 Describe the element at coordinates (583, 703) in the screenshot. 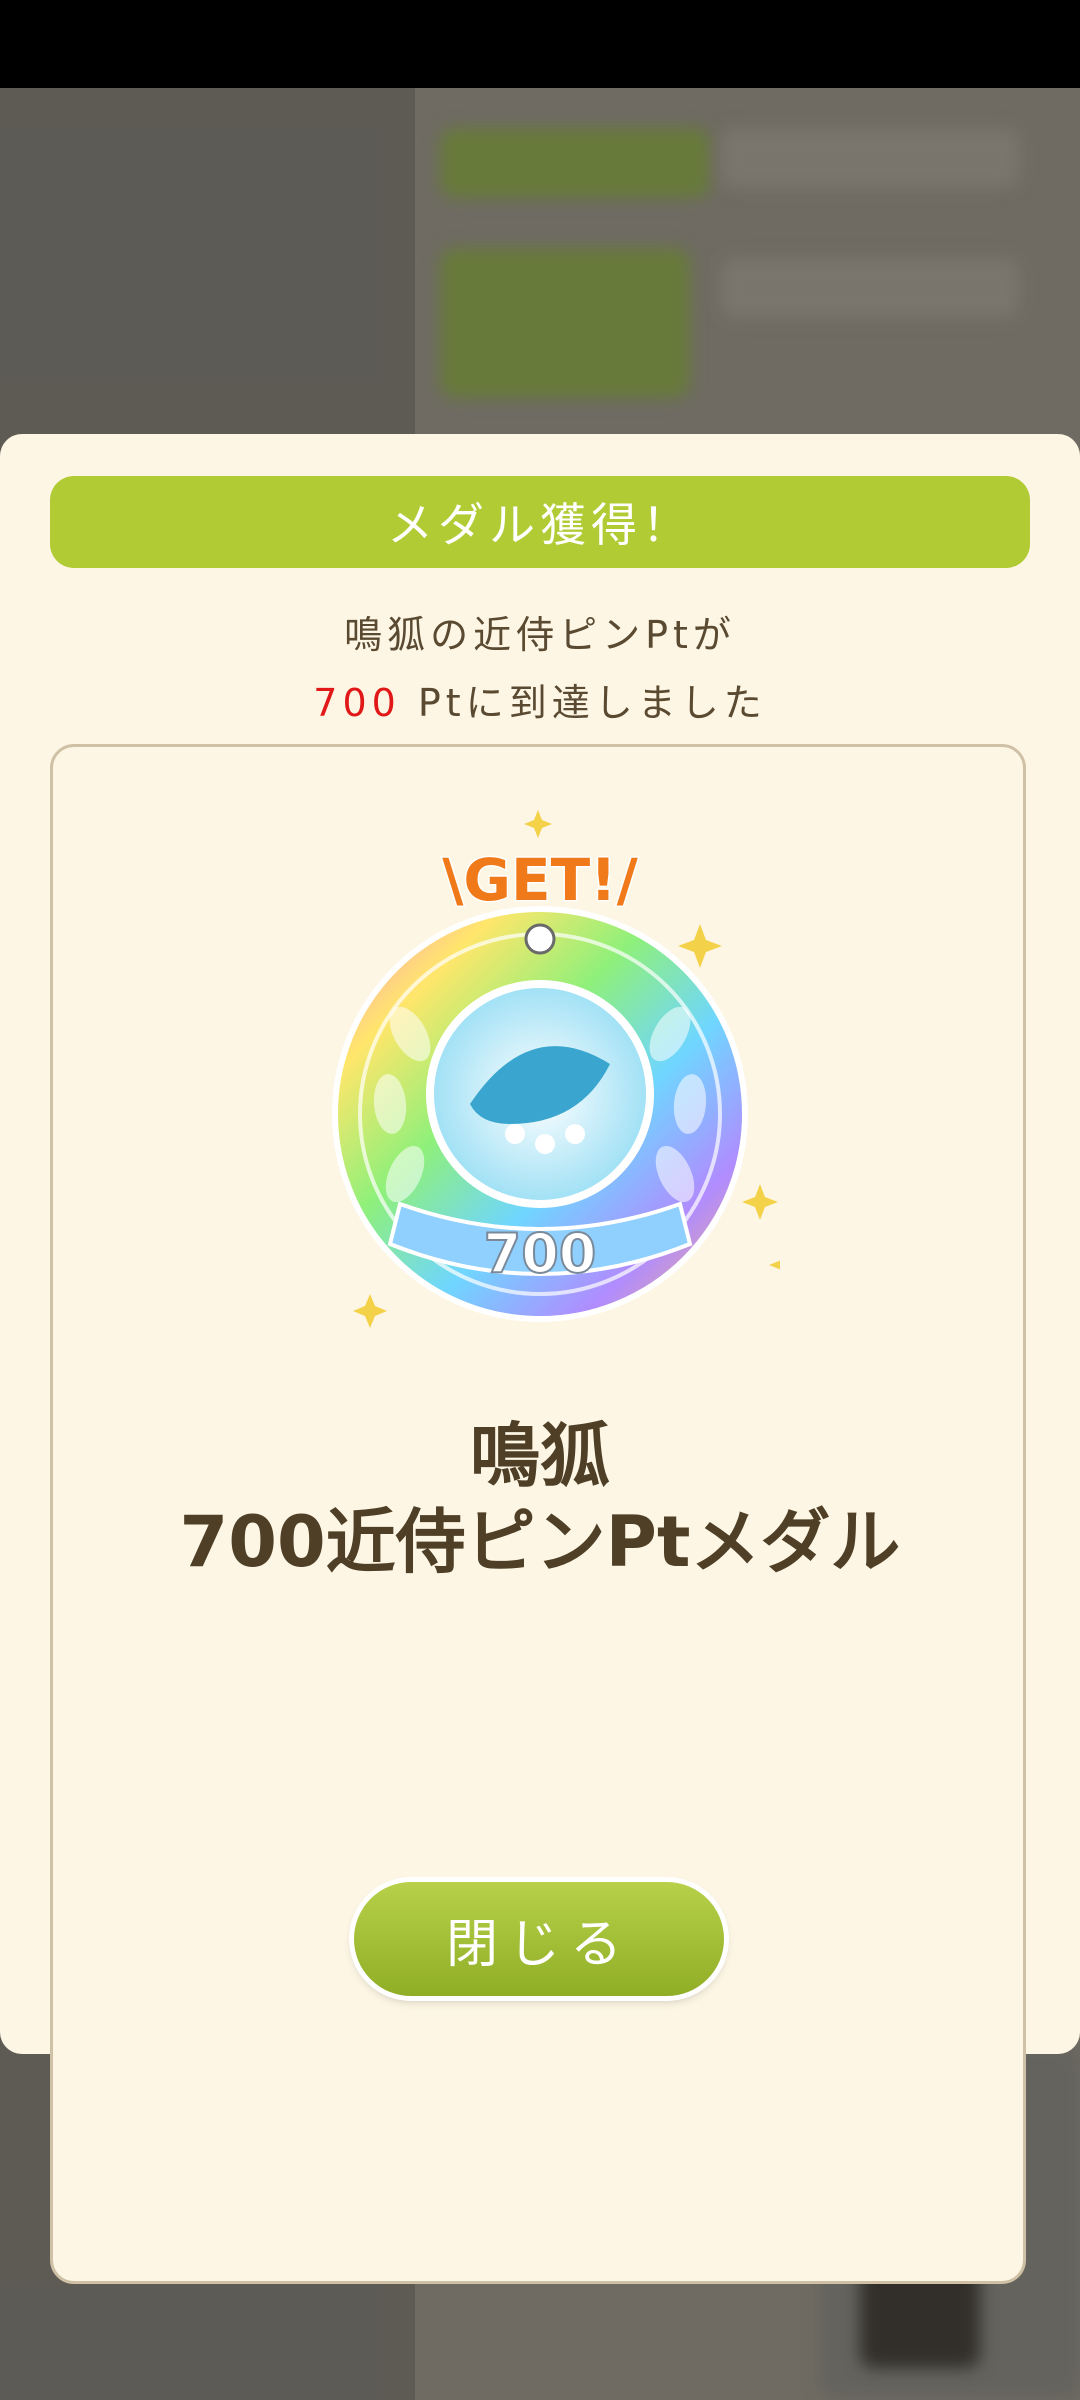

I see `message-line-2-text: Ptに到達しました` at that location.